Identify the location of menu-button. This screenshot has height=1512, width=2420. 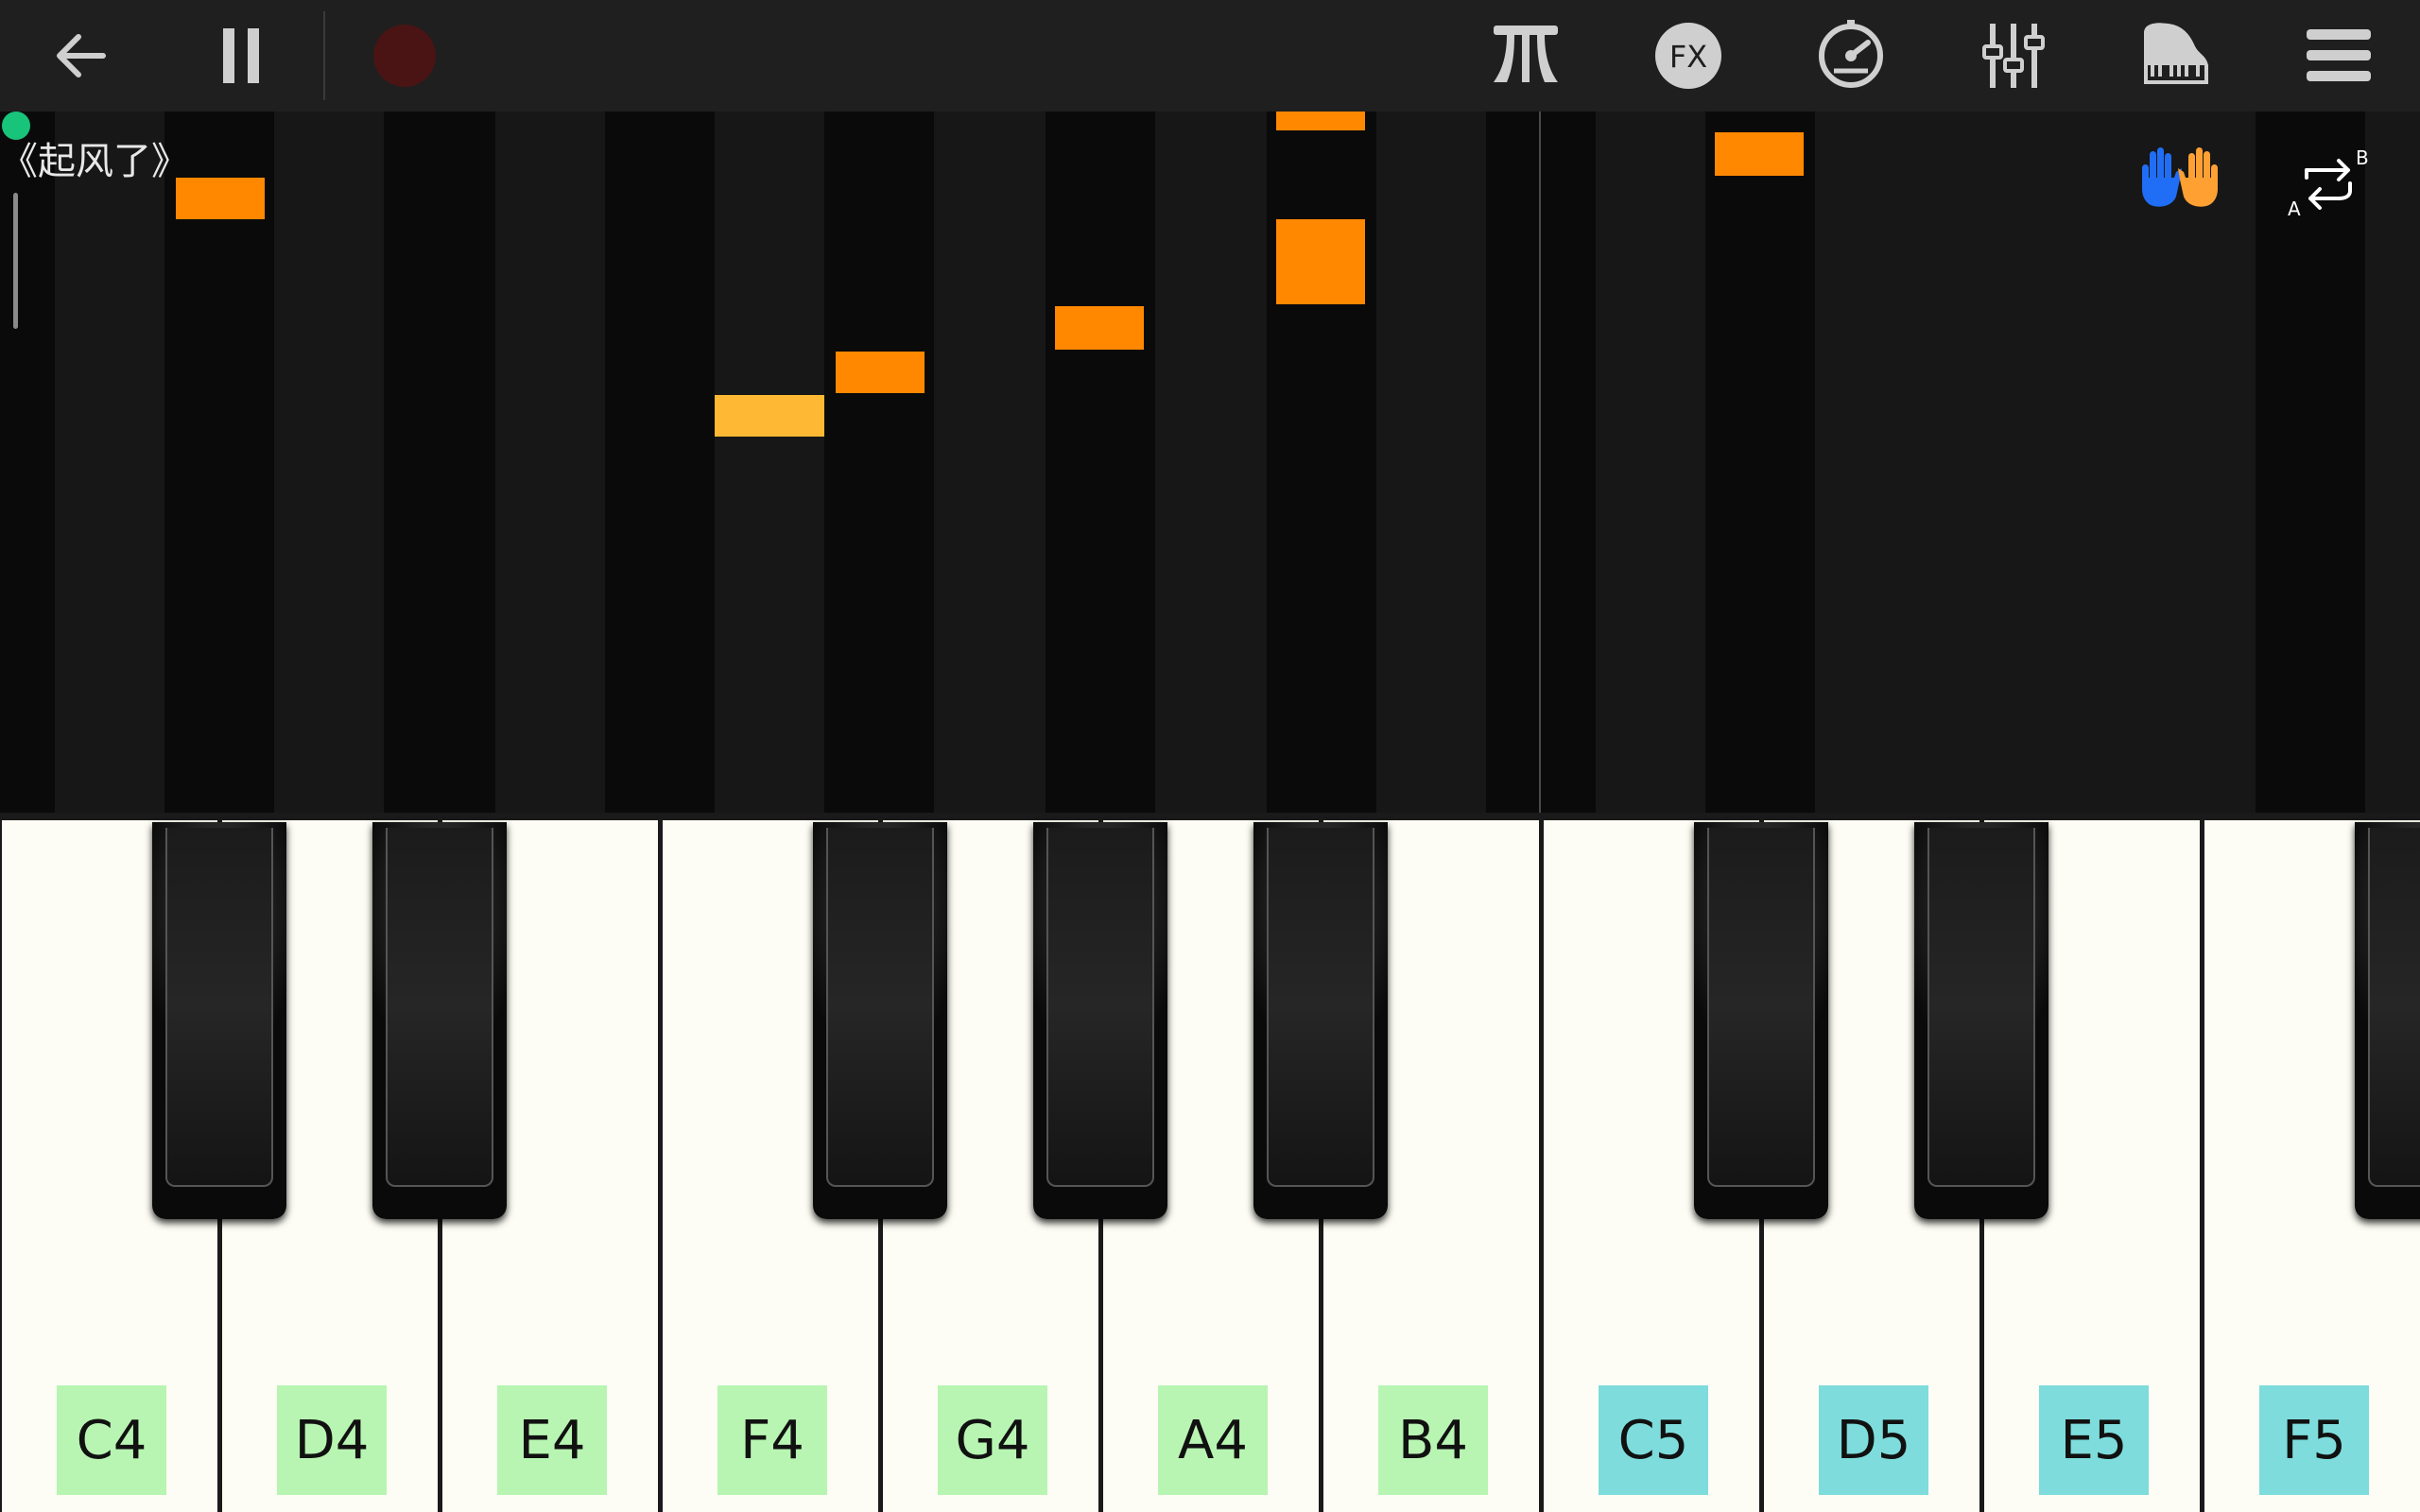
(2338, 56).